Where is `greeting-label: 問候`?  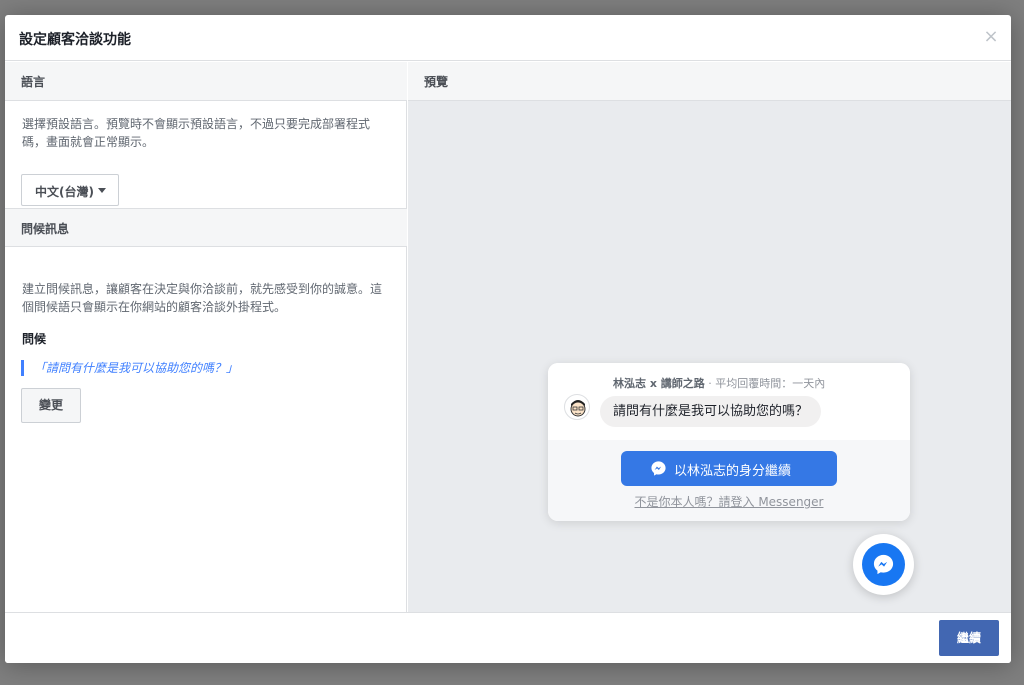 greeting-label: 問候 is located at coordinates (34, 339).